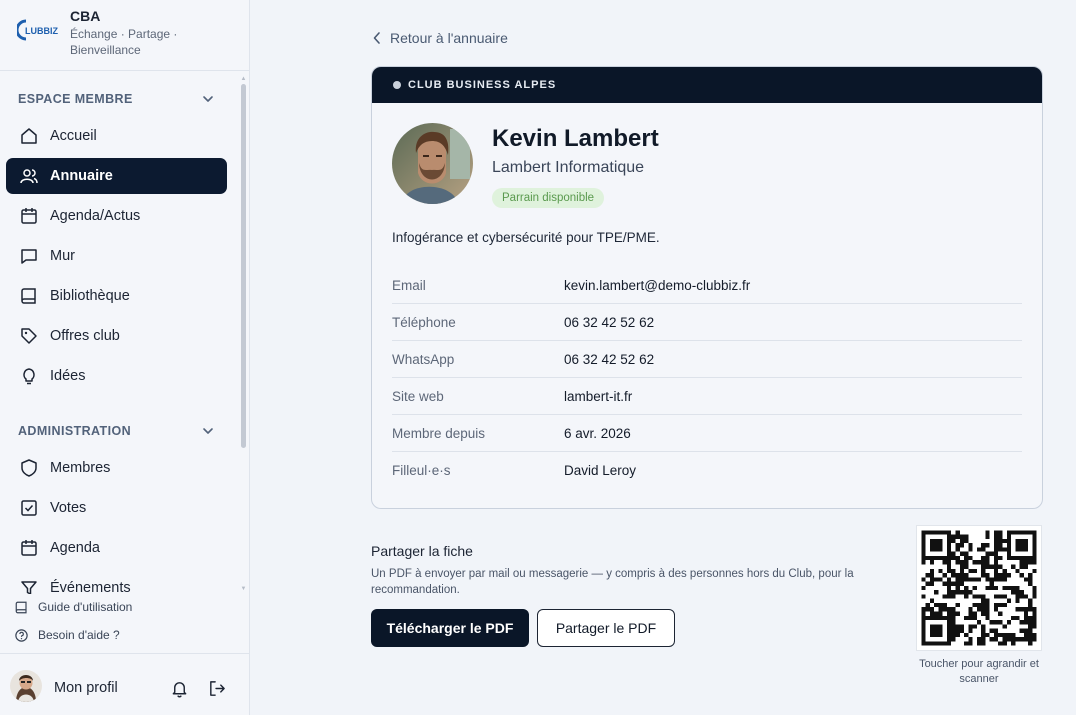 This screenshot has width=1076, height=715. I want to click on sidebar-item-label: Agenda, so click(75, 548).